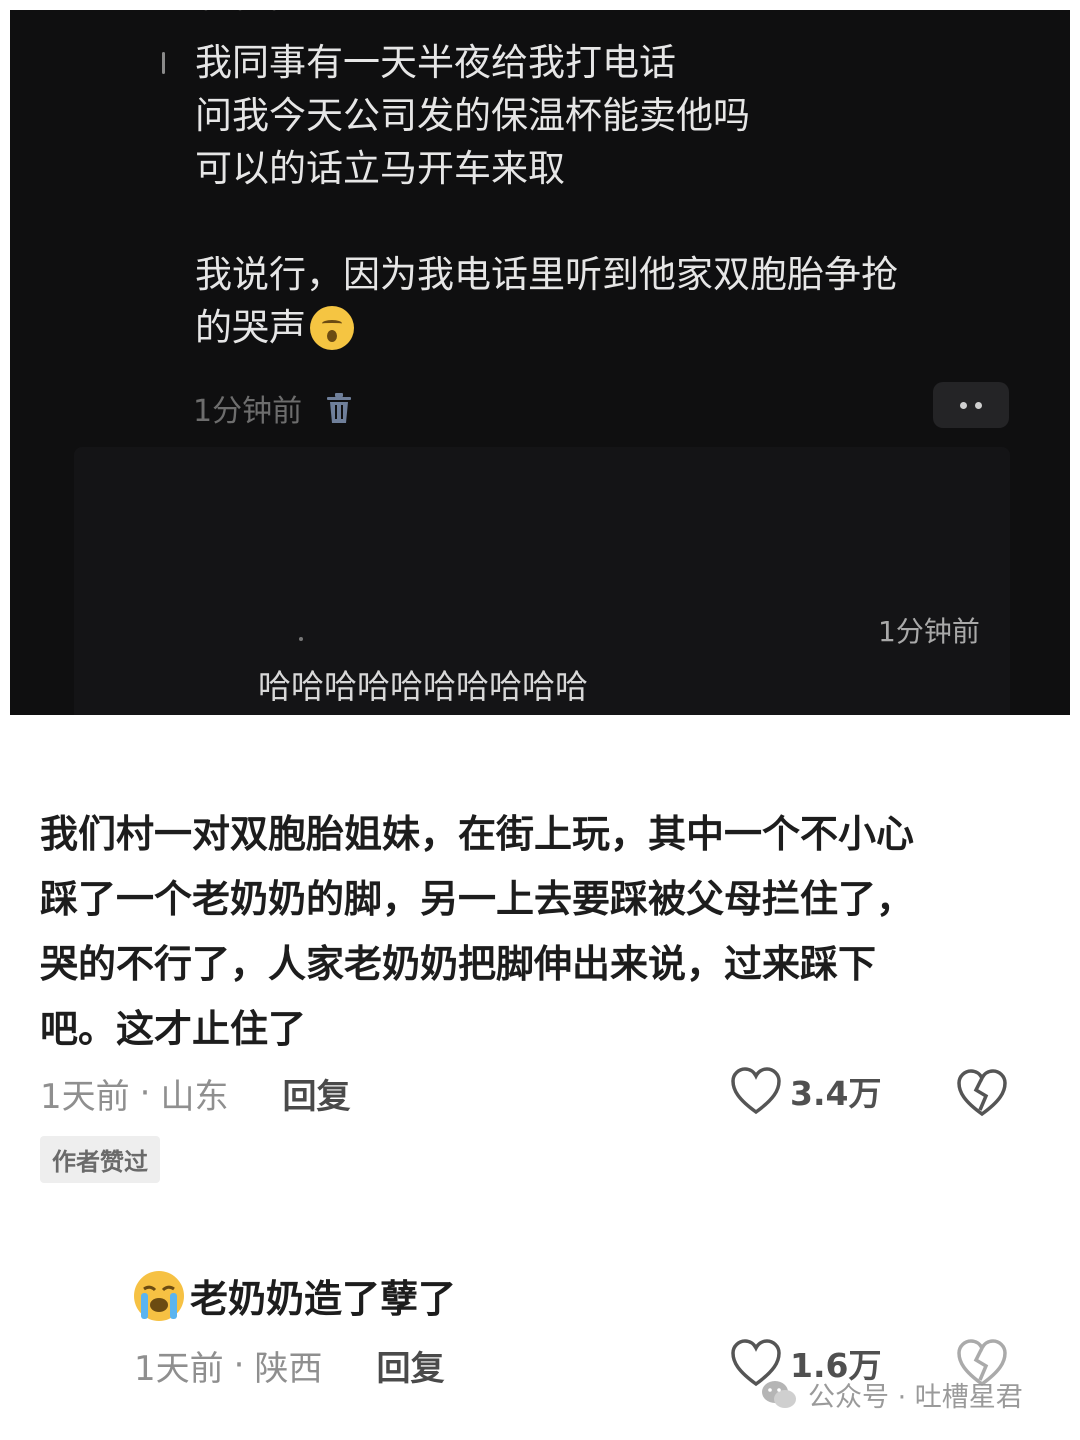 Image resolution: width=1080 pixels, height=1440 pixels. Describe the element at coordinates (971, 405) in the screenshot. I see `more-options-button` at that location.